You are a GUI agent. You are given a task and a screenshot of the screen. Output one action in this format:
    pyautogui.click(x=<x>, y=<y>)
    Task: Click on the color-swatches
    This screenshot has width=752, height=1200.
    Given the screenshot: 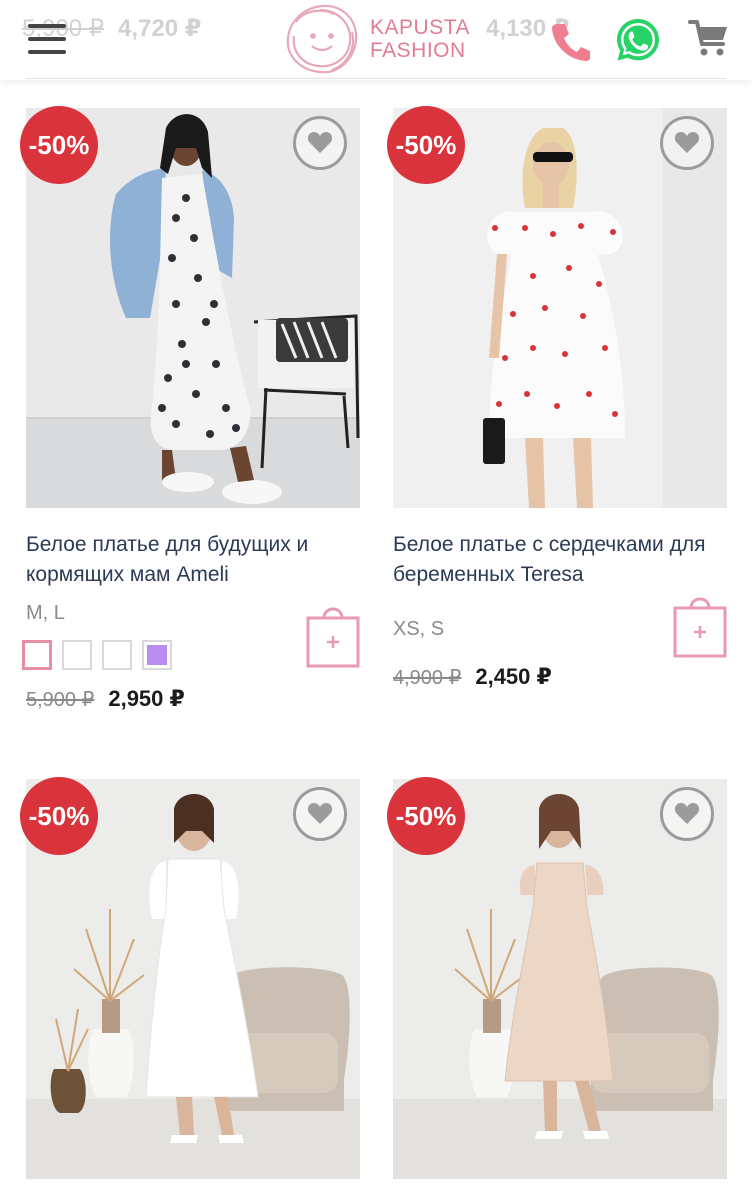 What is the action you would take?
    pyautogui.click(x=97, y=655)
    